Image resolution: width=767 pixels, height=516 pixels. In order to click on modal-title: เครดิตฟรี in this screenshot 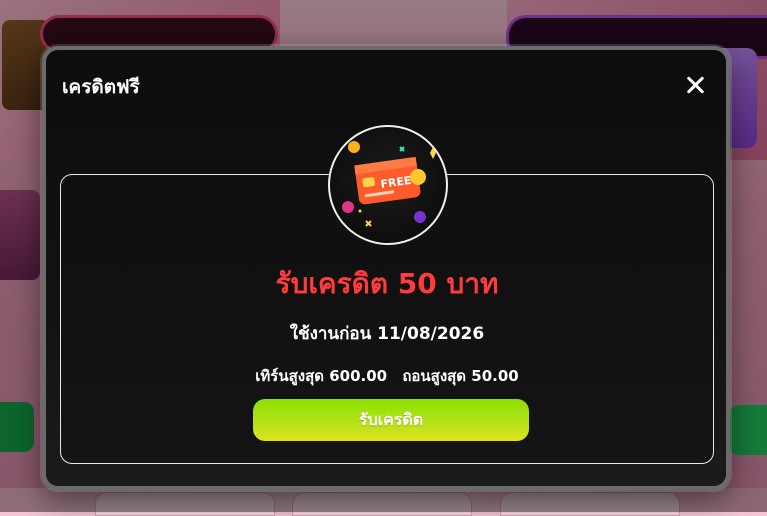, I will do `click(101, 87)`.